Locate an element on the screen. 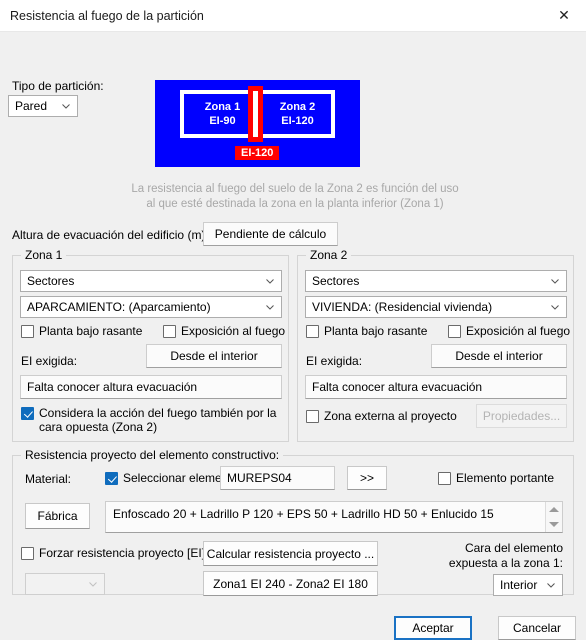  zone1-underground-label: Planta bajo rasante is located at coordinates (91, 331).